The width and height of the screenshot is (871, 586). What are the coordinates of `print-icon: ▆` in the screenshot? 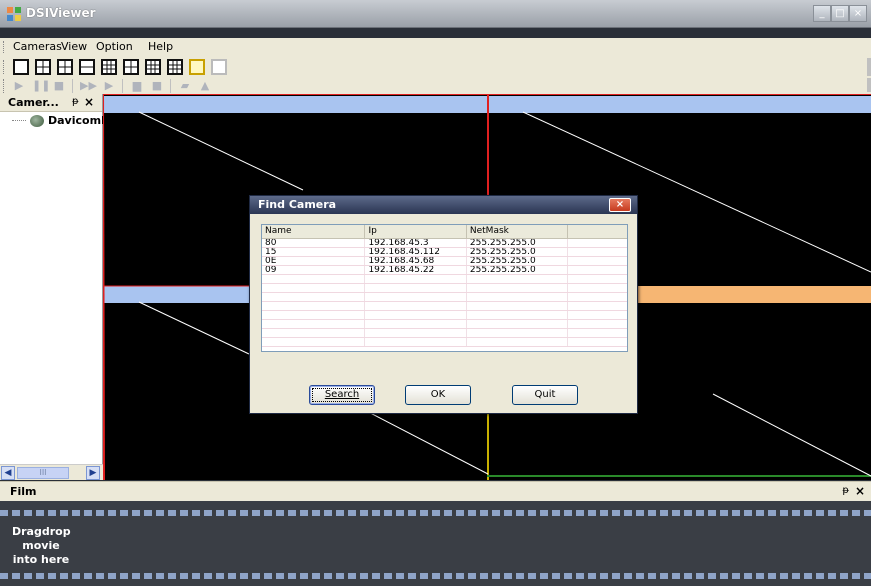 It's located at (137, 86).